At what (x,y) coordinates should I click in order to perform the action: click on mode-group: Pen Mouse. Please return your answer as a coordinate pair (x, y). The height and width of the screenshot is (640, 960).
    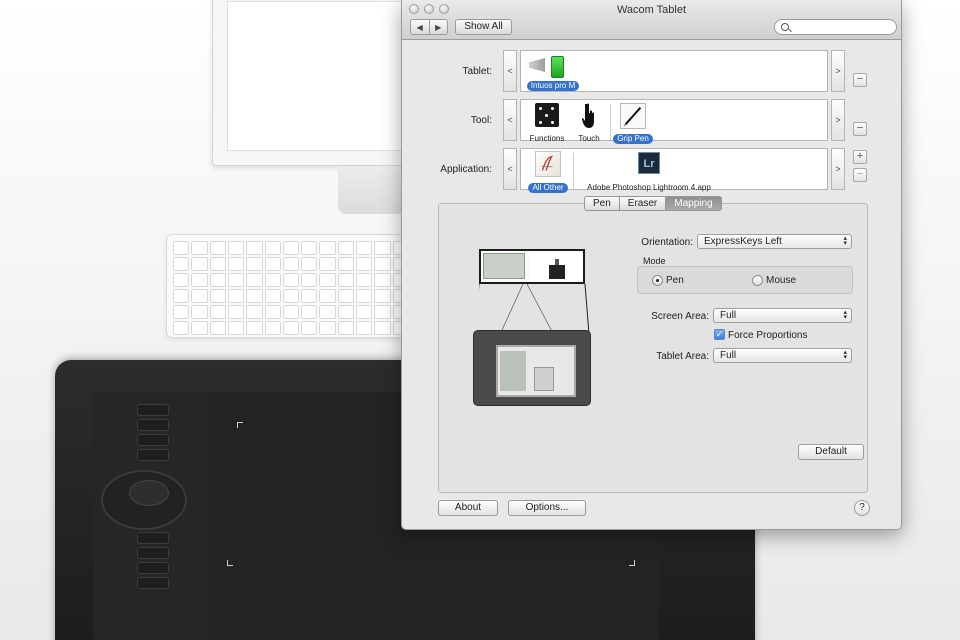
    Looking at the image, I should click on (745, 280).